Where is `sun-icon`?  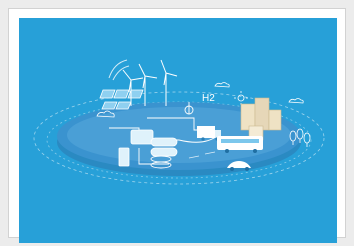
sun-icon is located at coordinates (241, 98).